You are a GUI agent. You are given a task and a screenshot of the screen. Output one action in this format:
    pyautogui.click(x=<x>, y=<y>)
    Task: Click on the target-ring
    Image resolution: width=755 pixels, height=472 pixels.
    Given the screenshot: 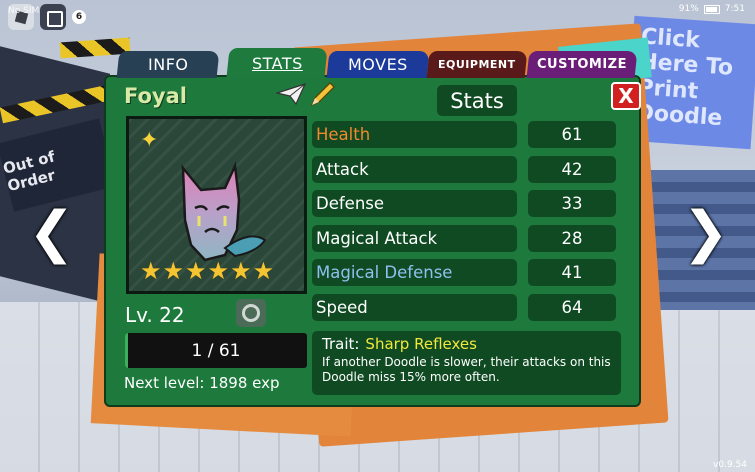 What is the action you would take?
    pyautogui.click(x=251, y=313)
    